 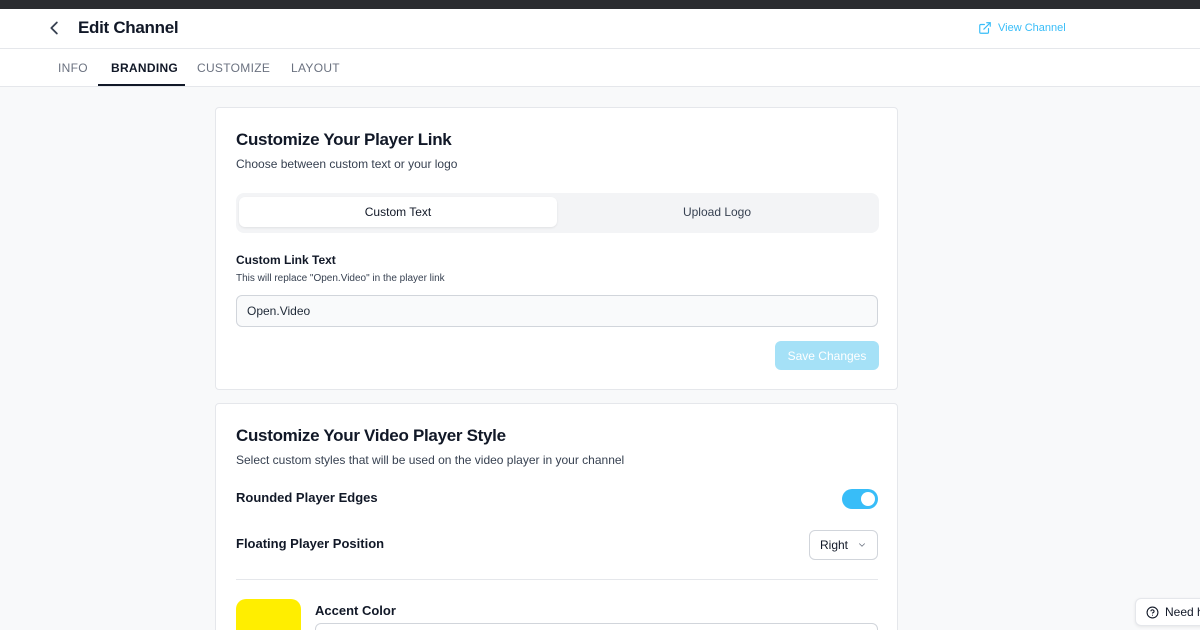 What do you see at coordinates (600, 68) in the screenshot?
I see `tab-bar: INFO BRANDING CUSTOMIZE LAYOUT` at bounding box center [600, 68].